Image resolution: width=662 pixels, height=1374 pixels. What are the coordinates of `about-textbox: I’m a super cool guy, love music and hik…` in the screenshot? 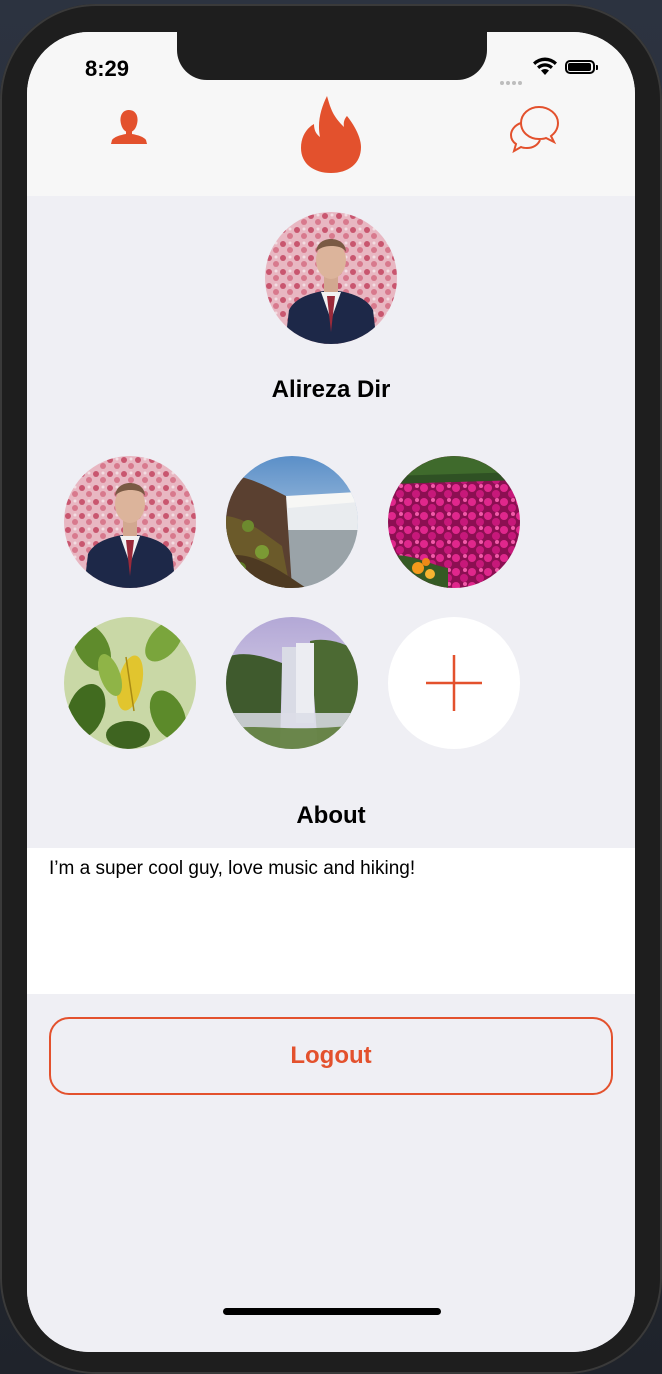 It's located at (331, 921).